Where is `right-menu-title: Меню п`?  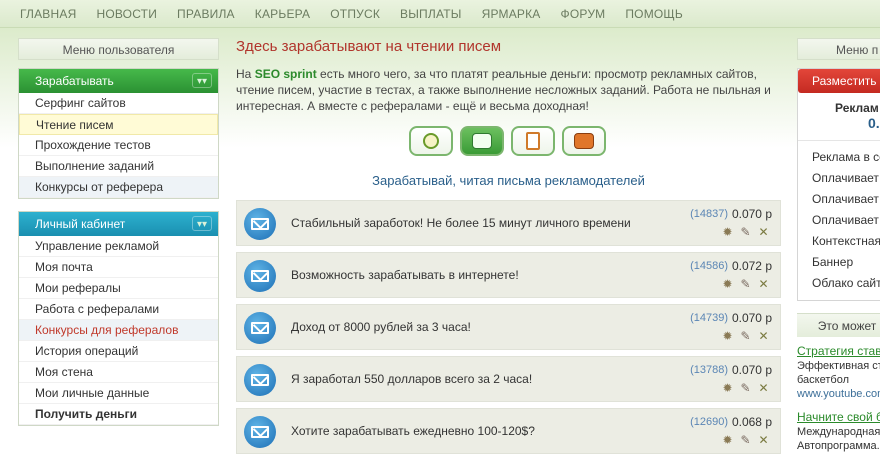 right-menu-title: Меню п is located at coordinates (838, 49).